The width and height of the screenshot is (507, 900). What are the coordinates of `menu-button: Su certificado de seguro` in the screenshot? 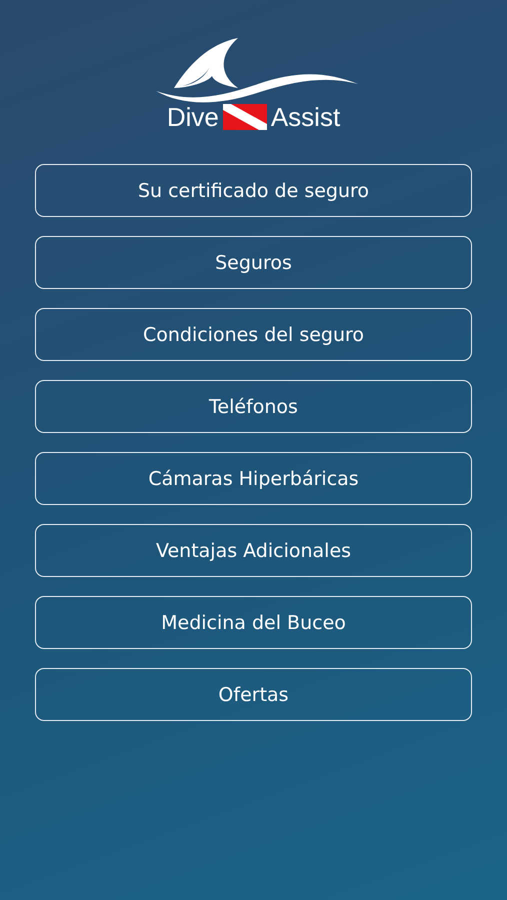 It's located at (253, 190).